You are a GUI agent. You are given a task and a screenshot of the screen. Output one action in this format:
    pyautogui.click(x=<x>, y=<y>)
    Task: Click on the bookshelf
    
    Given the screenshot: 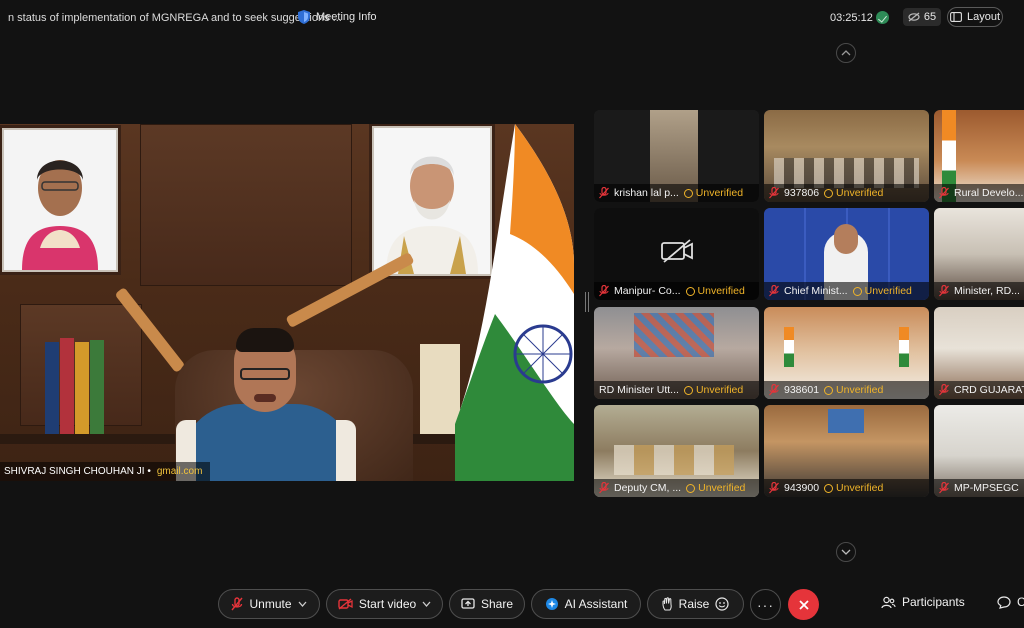 What is the action you would take?
    pyautogui.click(x=77, y=384)
    